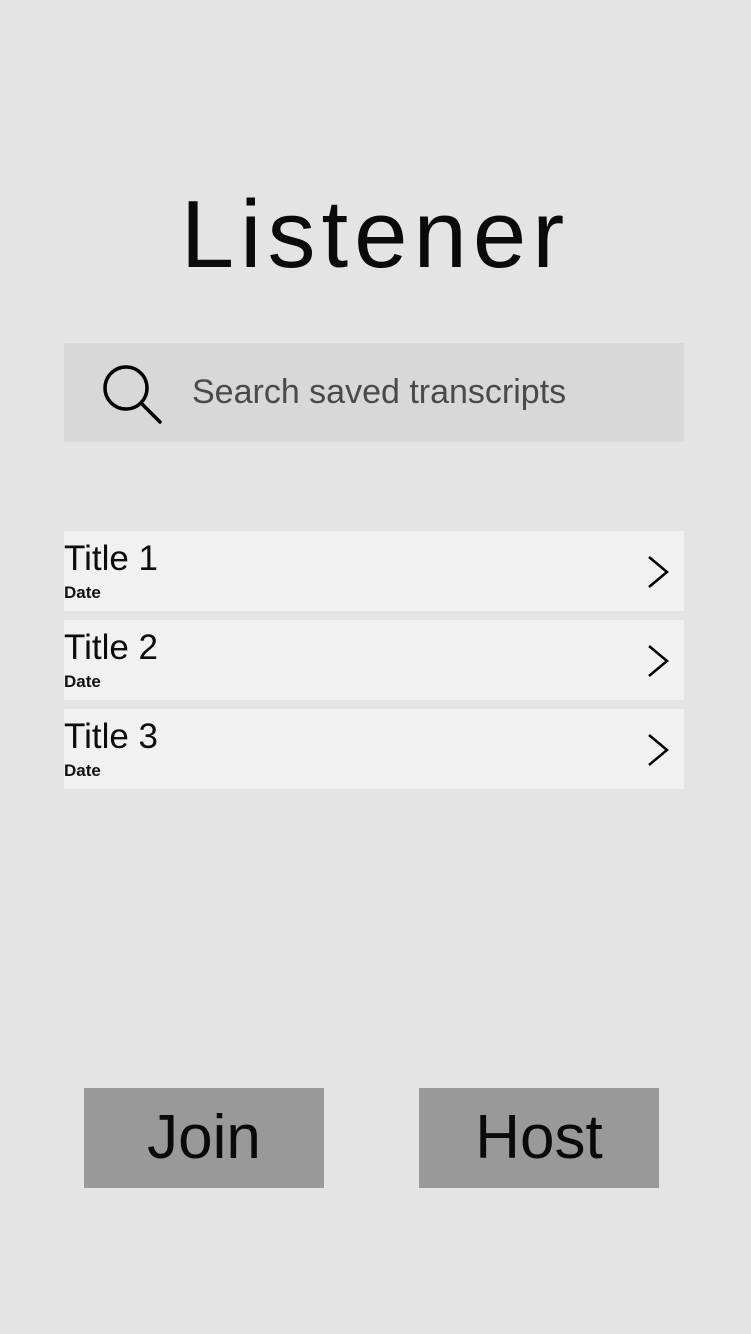  What do you see at coordinates (111, 736) in the screenshot?
I see `list-item-title: Title 3` at bounding box center [111, 736].